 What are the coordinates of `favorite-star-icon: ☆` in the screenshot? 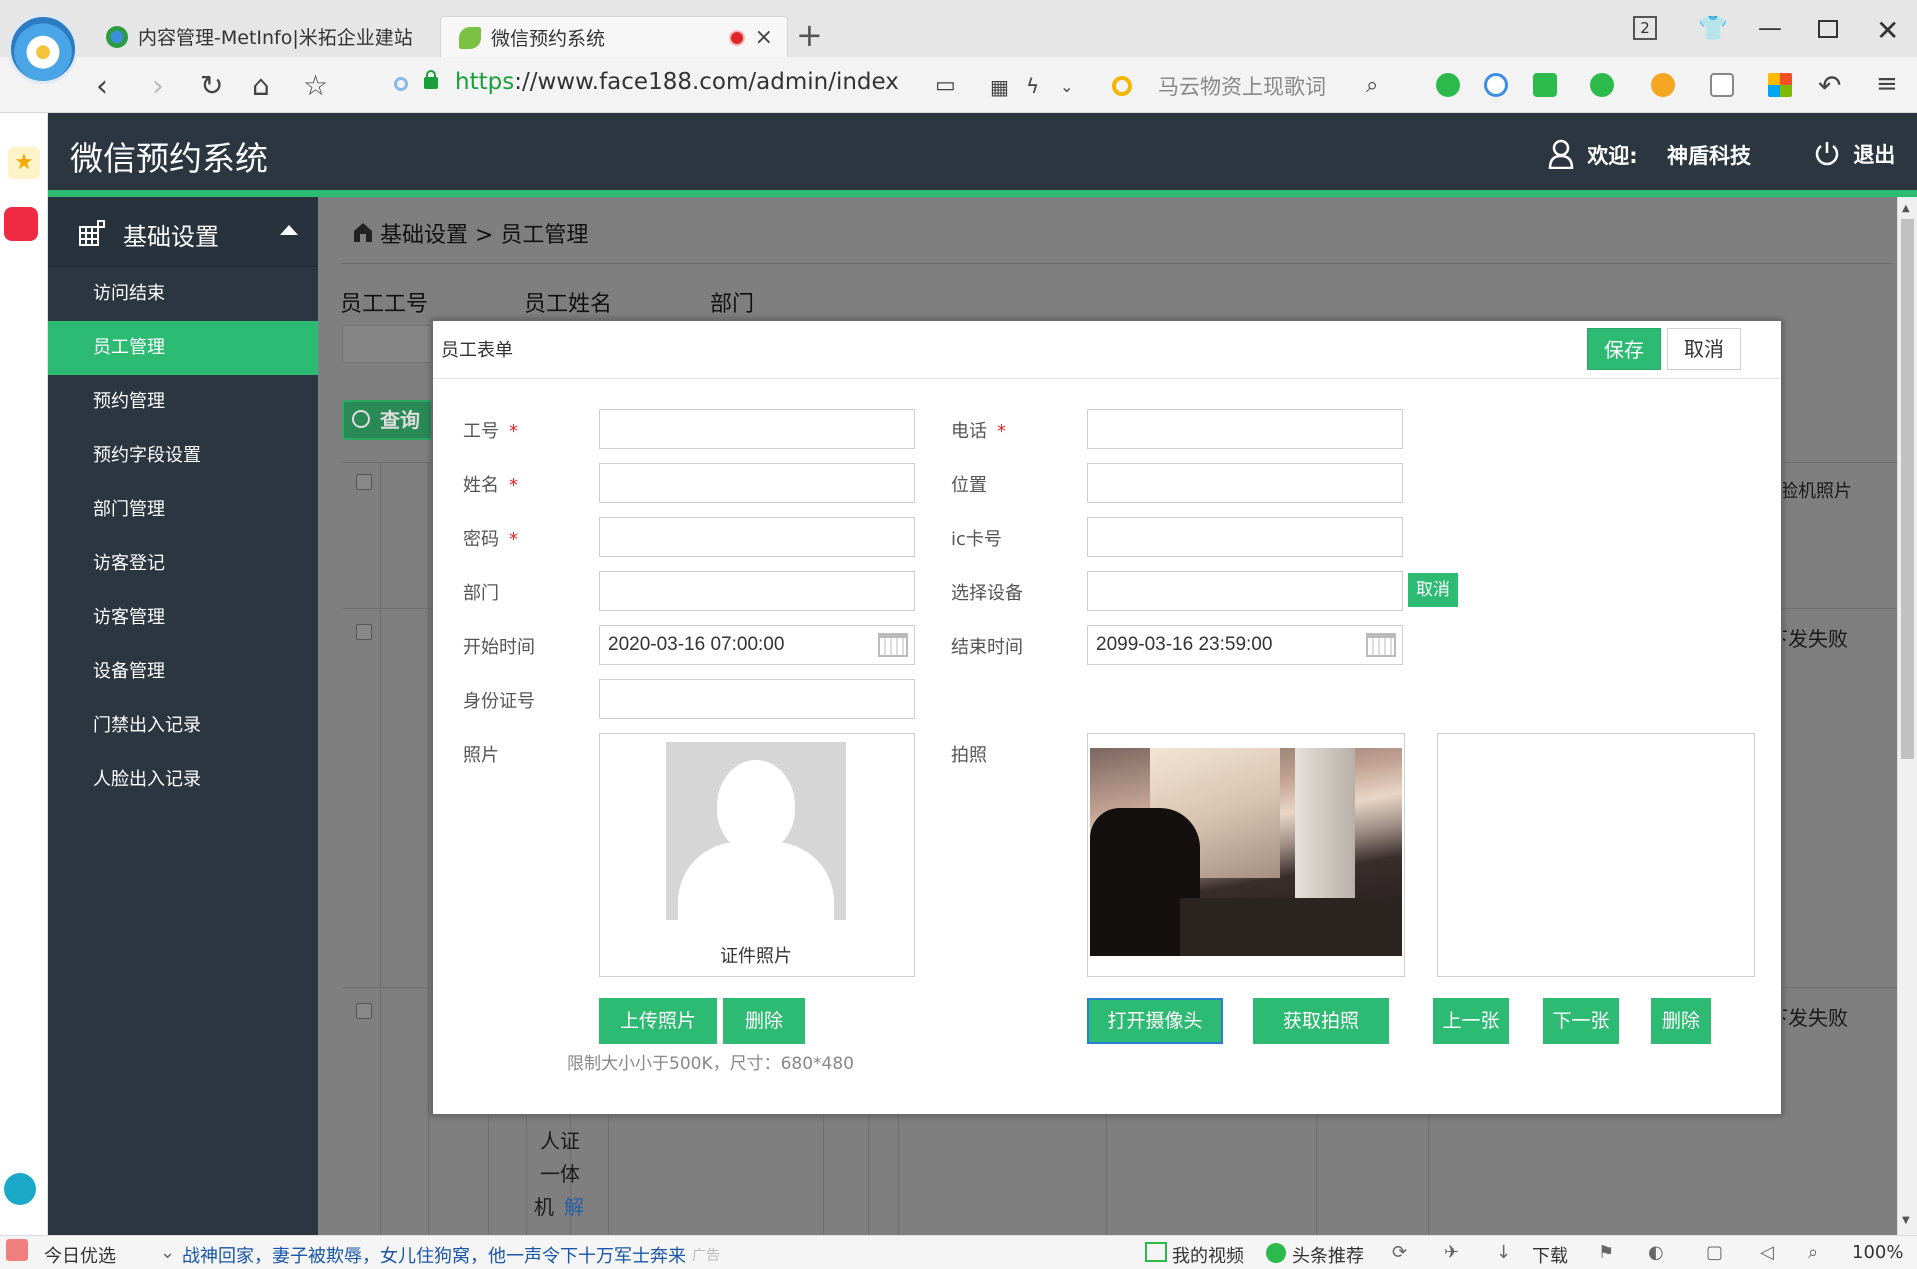 It's located at (315, 85).